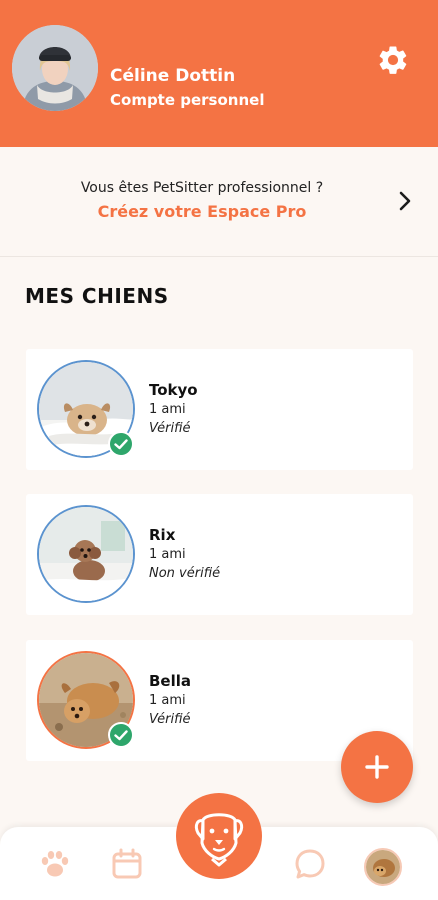 The height and width of the screenshot is (900, 438). Describe the element at coordinates (185, 573) in the screenshot. I see `dog-verification-status: Non vérifié` at that location.